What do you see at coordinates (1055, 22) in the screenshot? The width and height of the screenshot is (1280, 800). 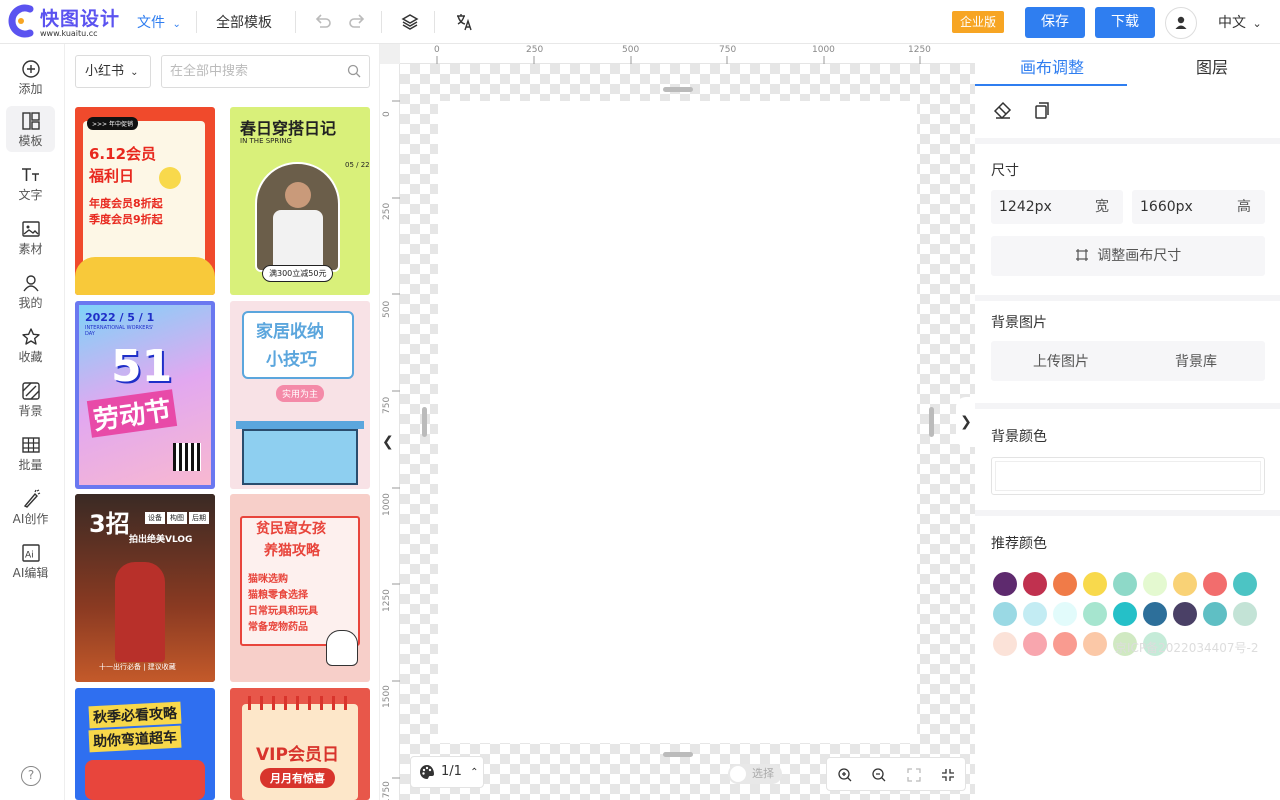 I see `save-button: 保存` at bounding box center [1055, 22].